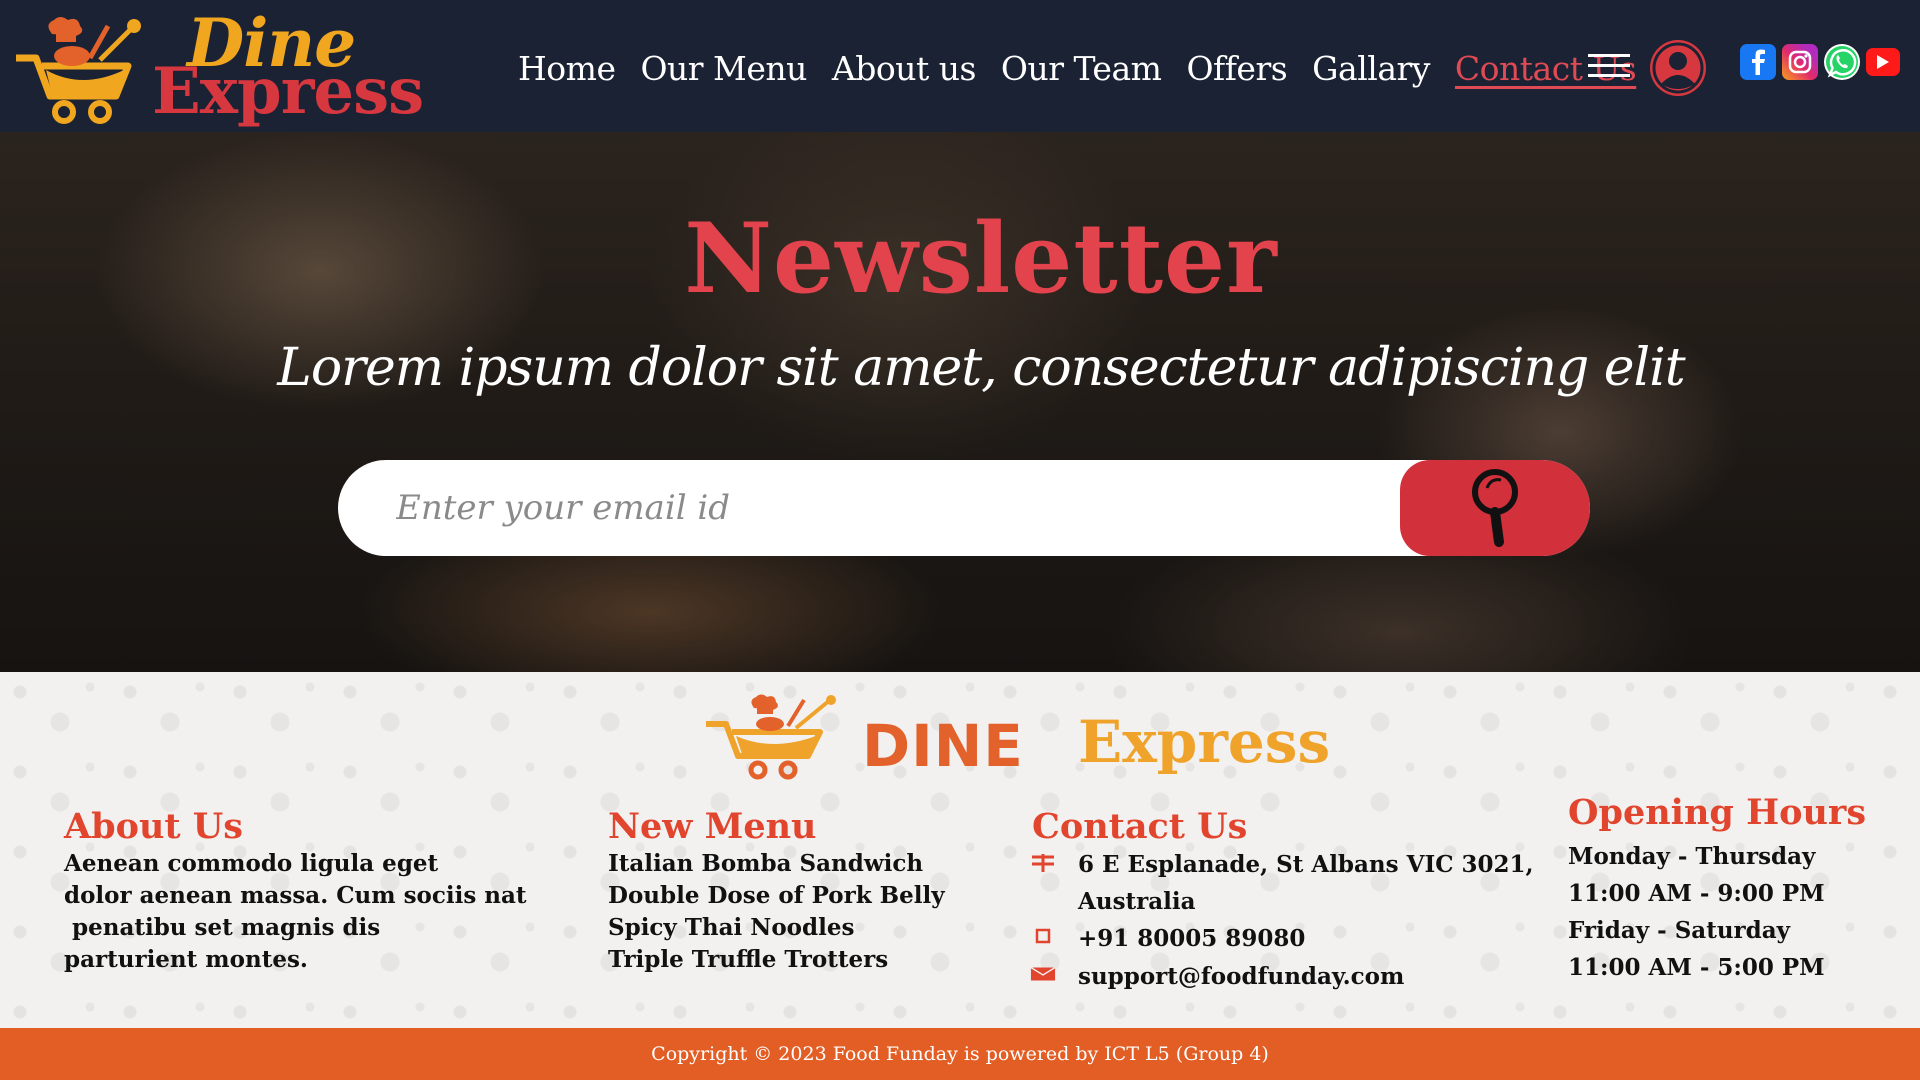  What do you see at coordinates (904, 68) in the screenshot?
I see `nav-about-us: About us` at bounding box center [904, 68].